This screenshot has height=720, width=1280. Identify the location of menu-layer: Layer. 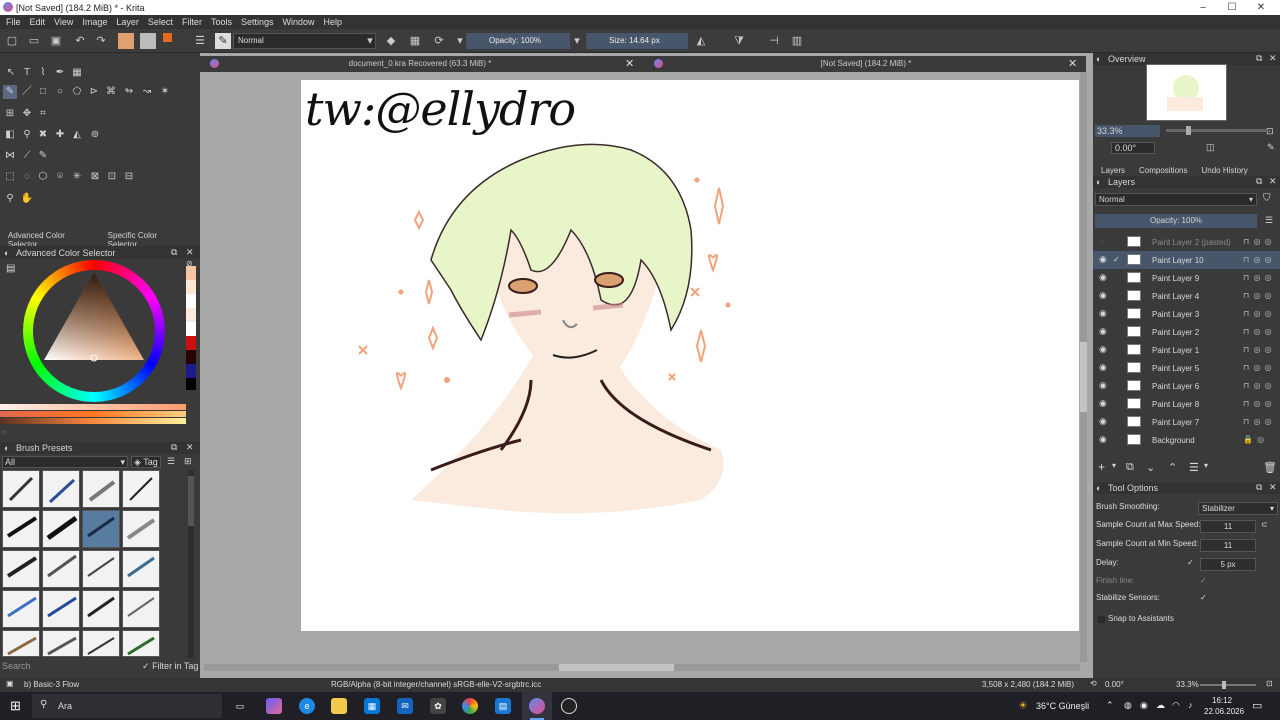
(127, 22).